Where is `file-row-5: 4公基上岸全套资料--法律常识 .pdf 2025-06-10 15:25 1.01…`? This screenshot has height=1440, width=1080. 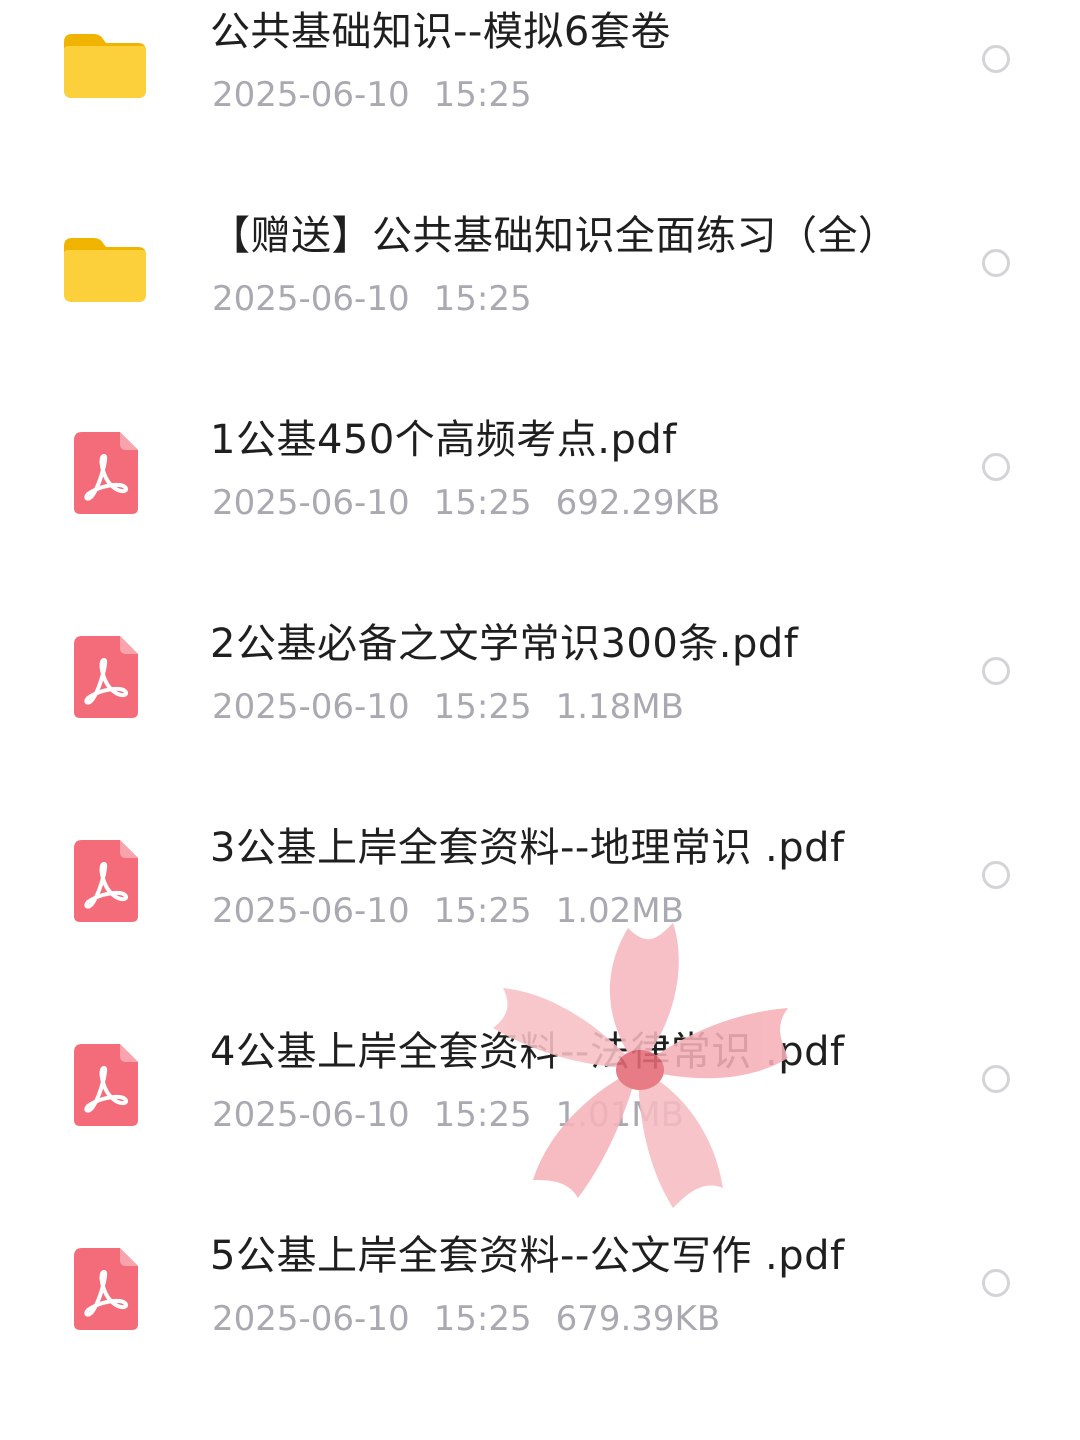 file-row-5: 4公基上岸全套资料--法律常识 .pdf 2025-06-10 15:25 1.01… is located at coordinates (540, 1122).